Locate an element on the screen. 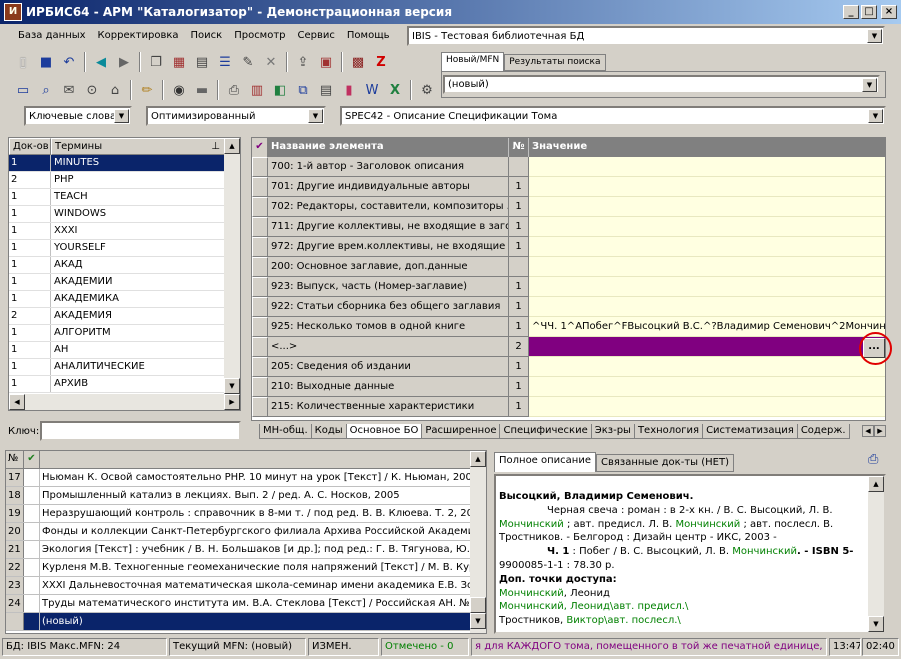 This screenshot has width=901, height=659. scroll-right-icon: ▶ is located at coordinates (232, 402).